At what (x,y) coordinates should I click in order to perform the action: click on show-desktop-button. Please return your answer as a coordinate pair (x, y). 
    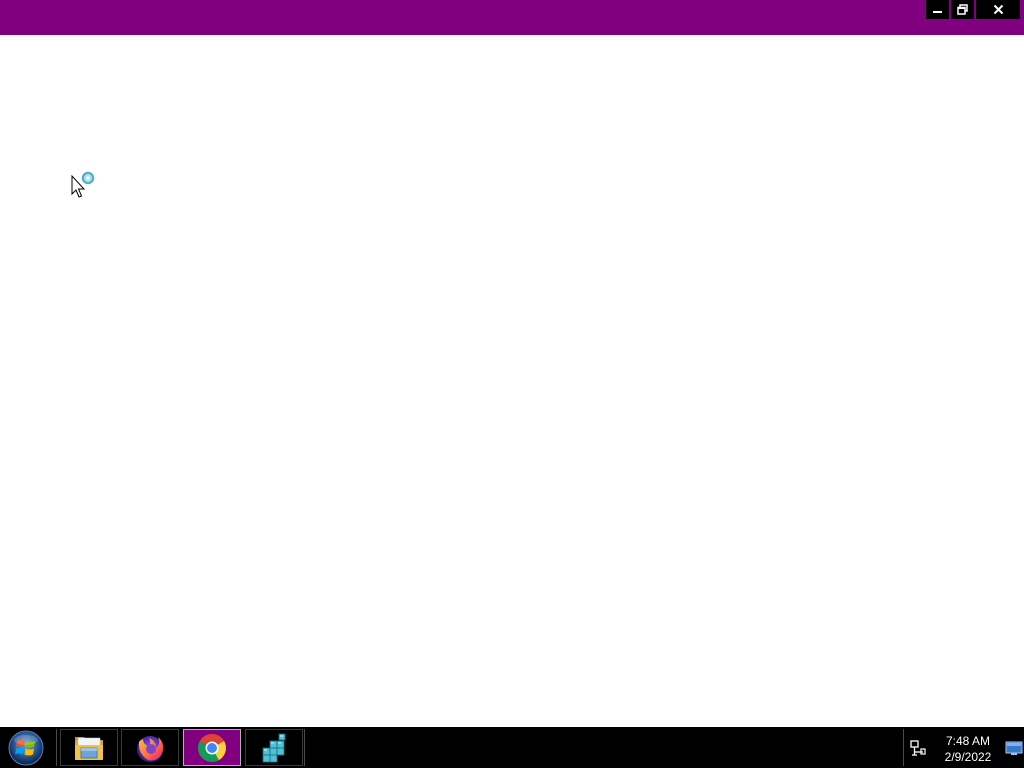
    Looking at the image, I should click on (1014, 747).